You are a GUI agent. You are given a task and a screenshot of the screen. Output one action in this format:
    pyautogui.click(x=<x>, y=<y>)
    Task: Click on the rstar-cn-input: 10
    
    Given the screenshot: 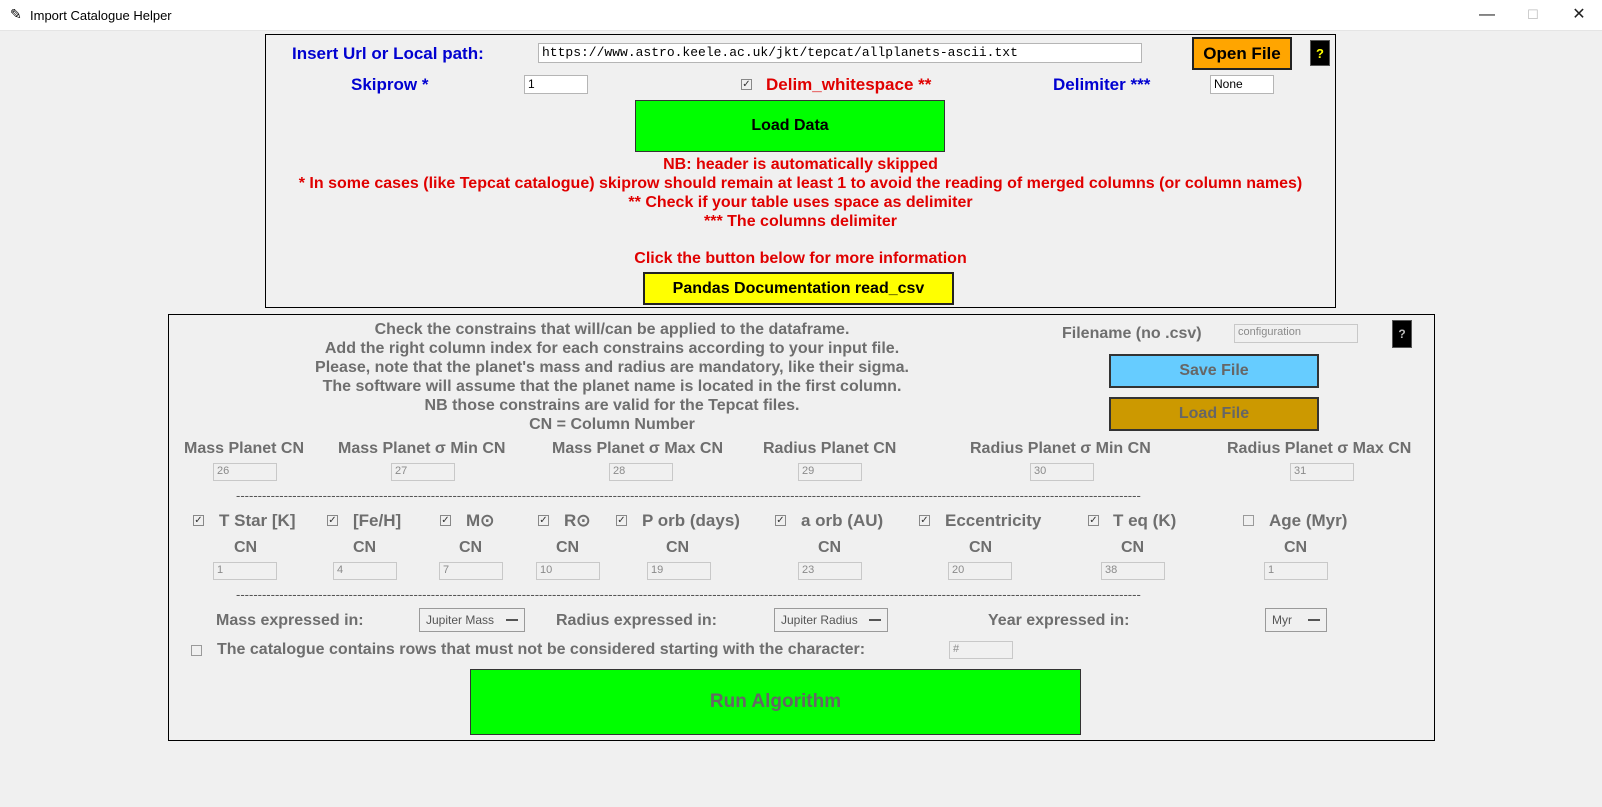 What is the action you would take?
    pyautogui.click(x=568, y=571)
    